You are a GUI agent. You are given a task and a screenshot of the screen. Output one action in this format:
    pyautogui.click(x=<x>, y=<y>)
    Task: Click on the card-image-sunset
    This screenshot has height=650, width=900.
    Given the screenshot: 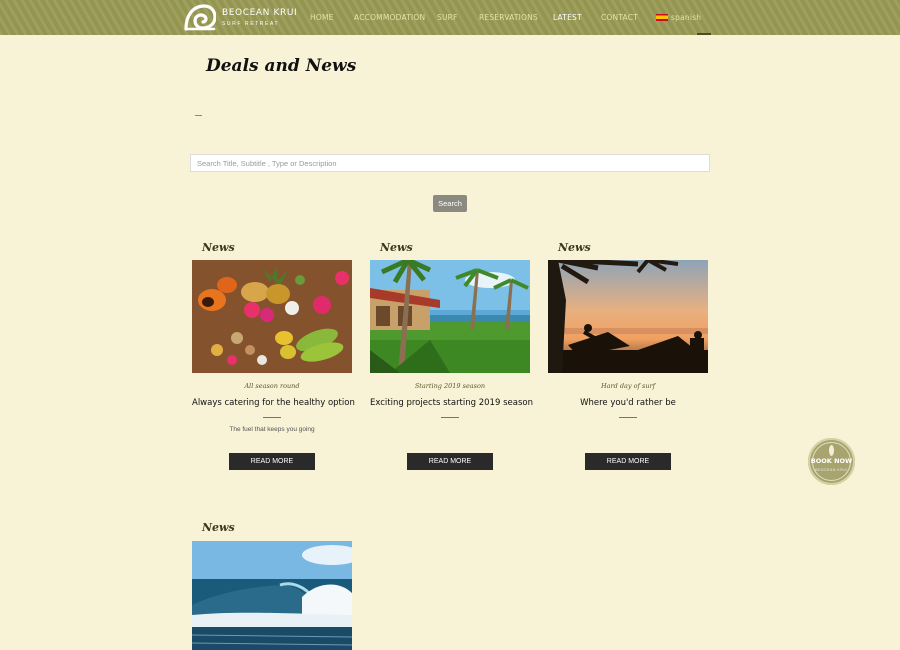 What is the action you would take?
    pyautogui.click(x=628, y=316)
    